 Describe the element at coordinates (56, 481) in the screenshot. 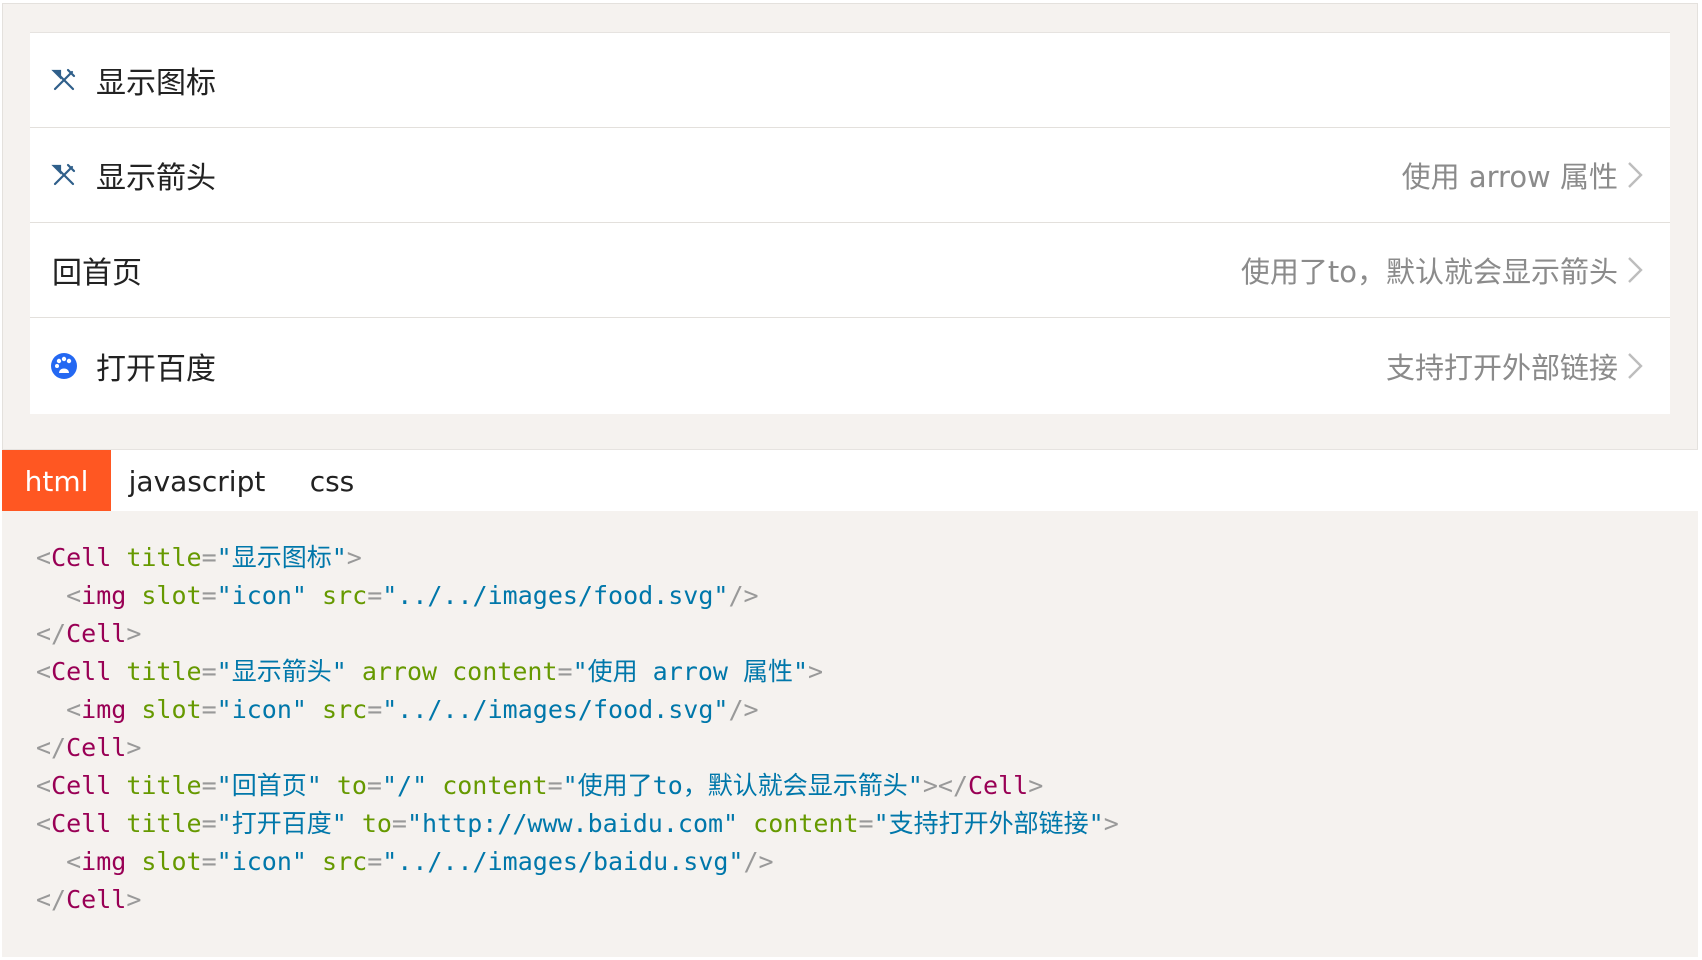

I see `tab-html: html` at that location.